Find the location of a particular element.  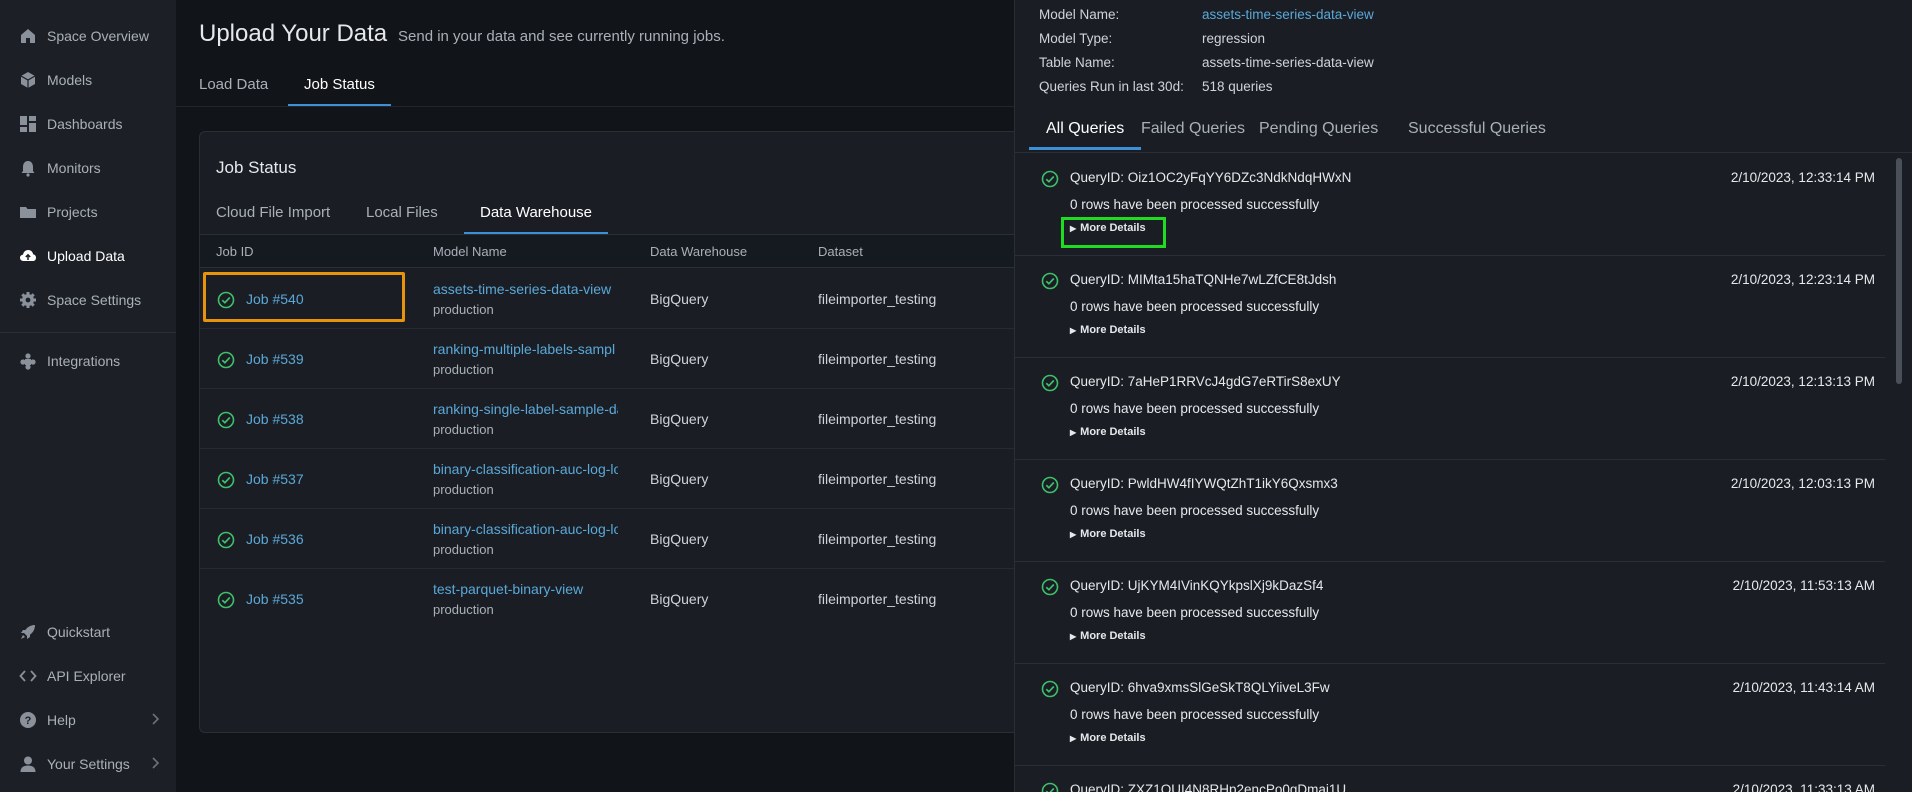

column-header-model-name: Model Name is located at coordinates (470, 251).